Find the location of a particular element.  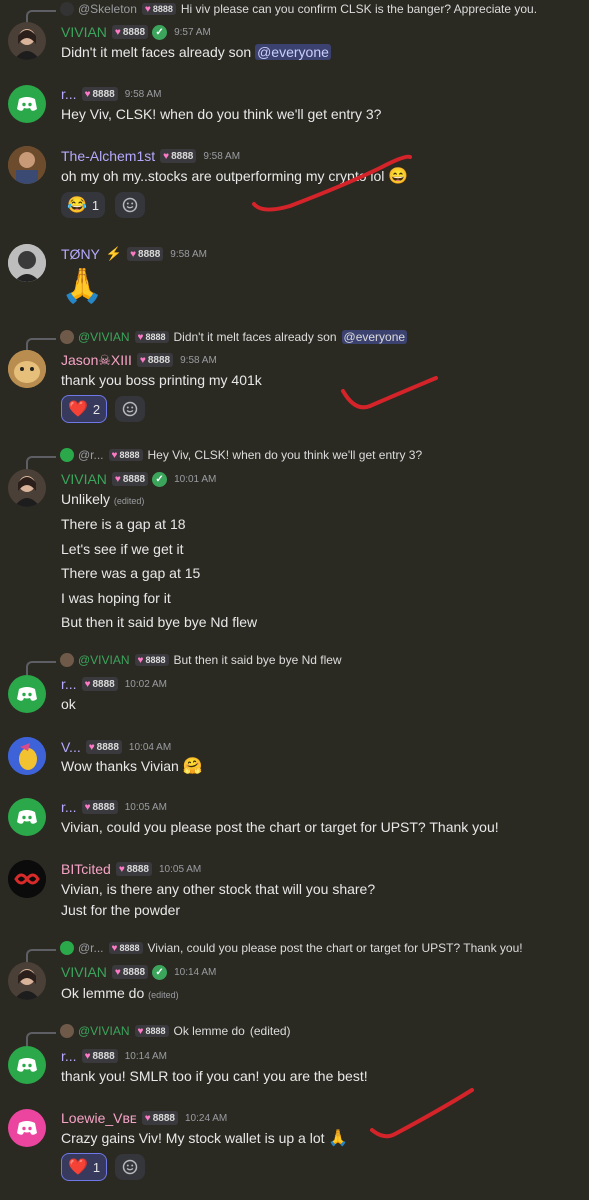

message-text: Just for the powder is located at coordinates (121, 910).